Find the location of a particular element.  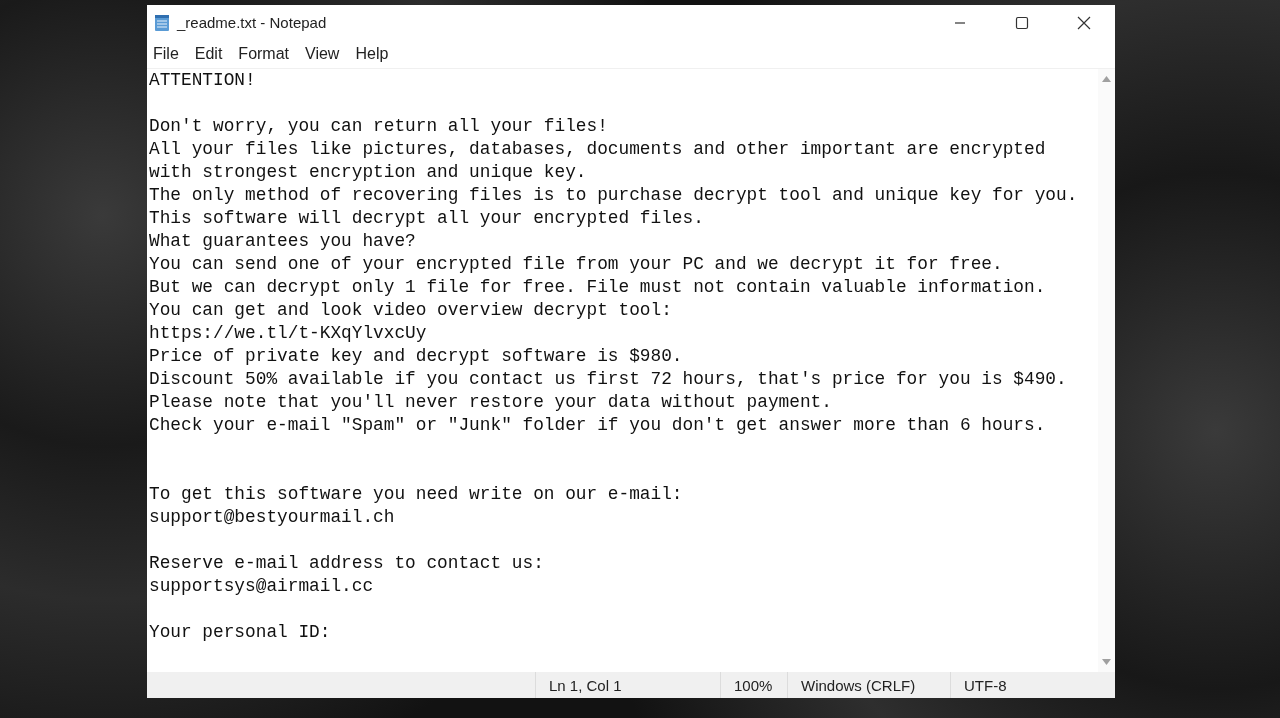

text-line: with strongest encryption and unique key. is located at coordinates (368, 172).